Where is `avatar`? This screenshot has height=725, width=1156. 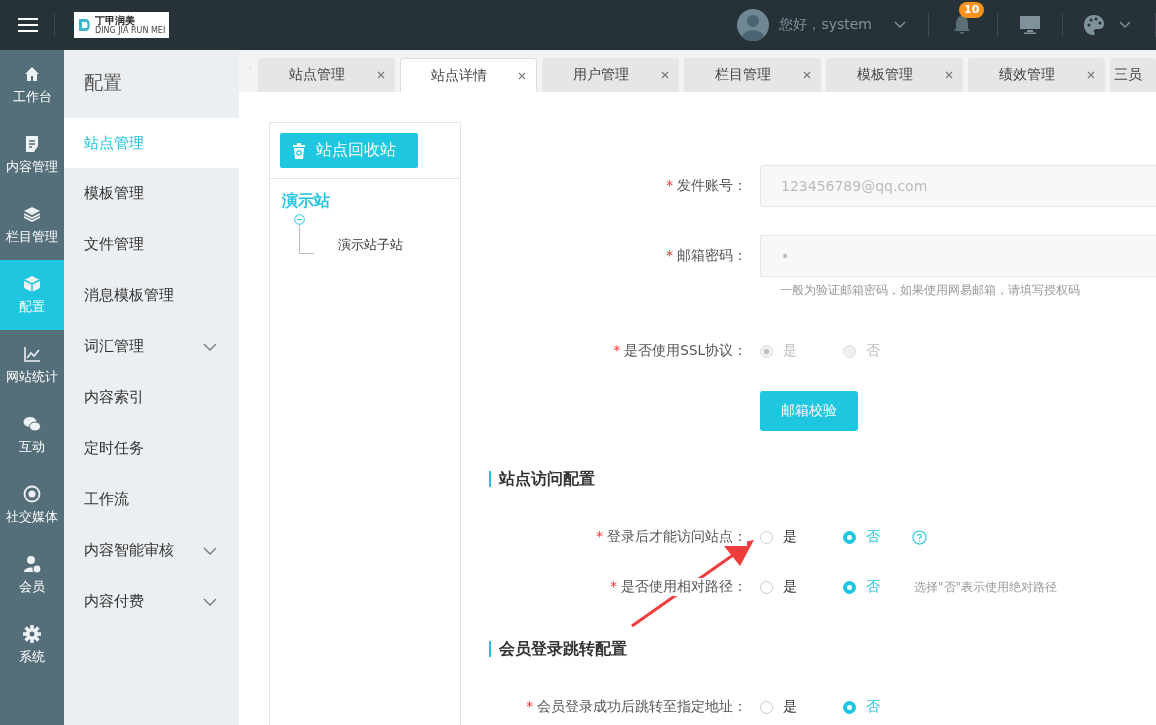 avatar is located at coordinates (753, 25).